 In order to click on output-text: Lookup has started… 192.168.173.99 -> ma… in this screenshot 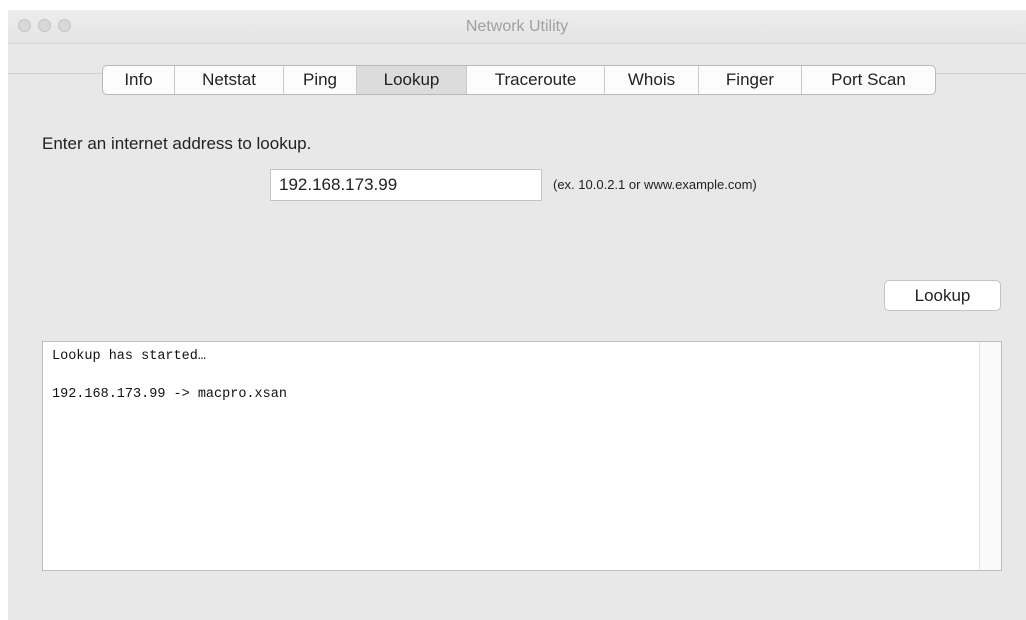, I will do `click(169, 375)`.